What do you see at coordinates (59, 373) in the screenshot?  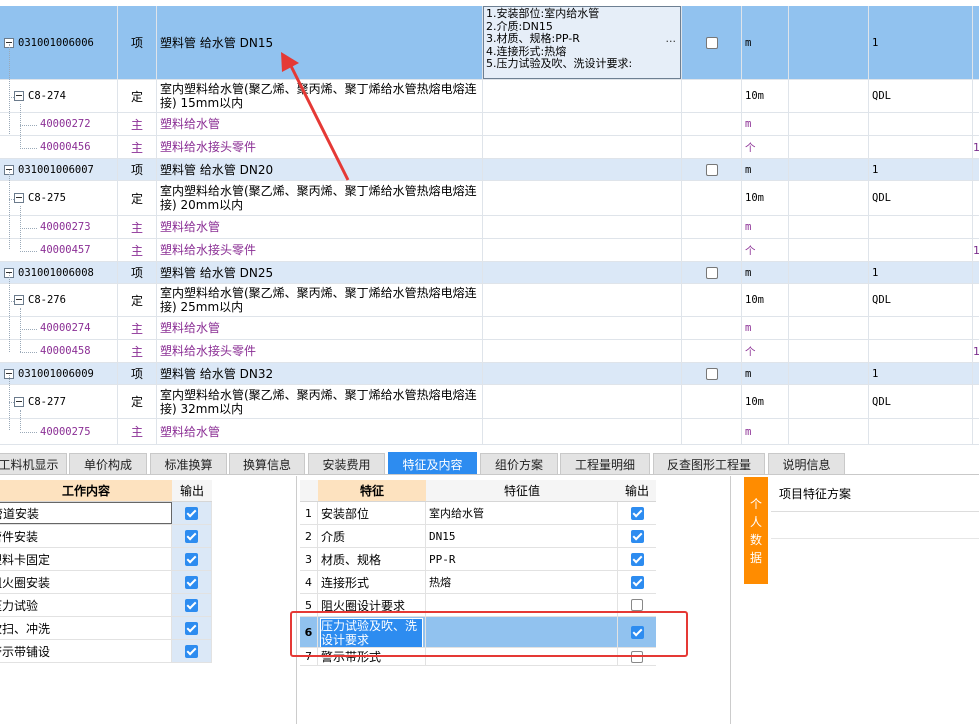 I see `code-cell: 031001006009` at bounding box center [59, 373].